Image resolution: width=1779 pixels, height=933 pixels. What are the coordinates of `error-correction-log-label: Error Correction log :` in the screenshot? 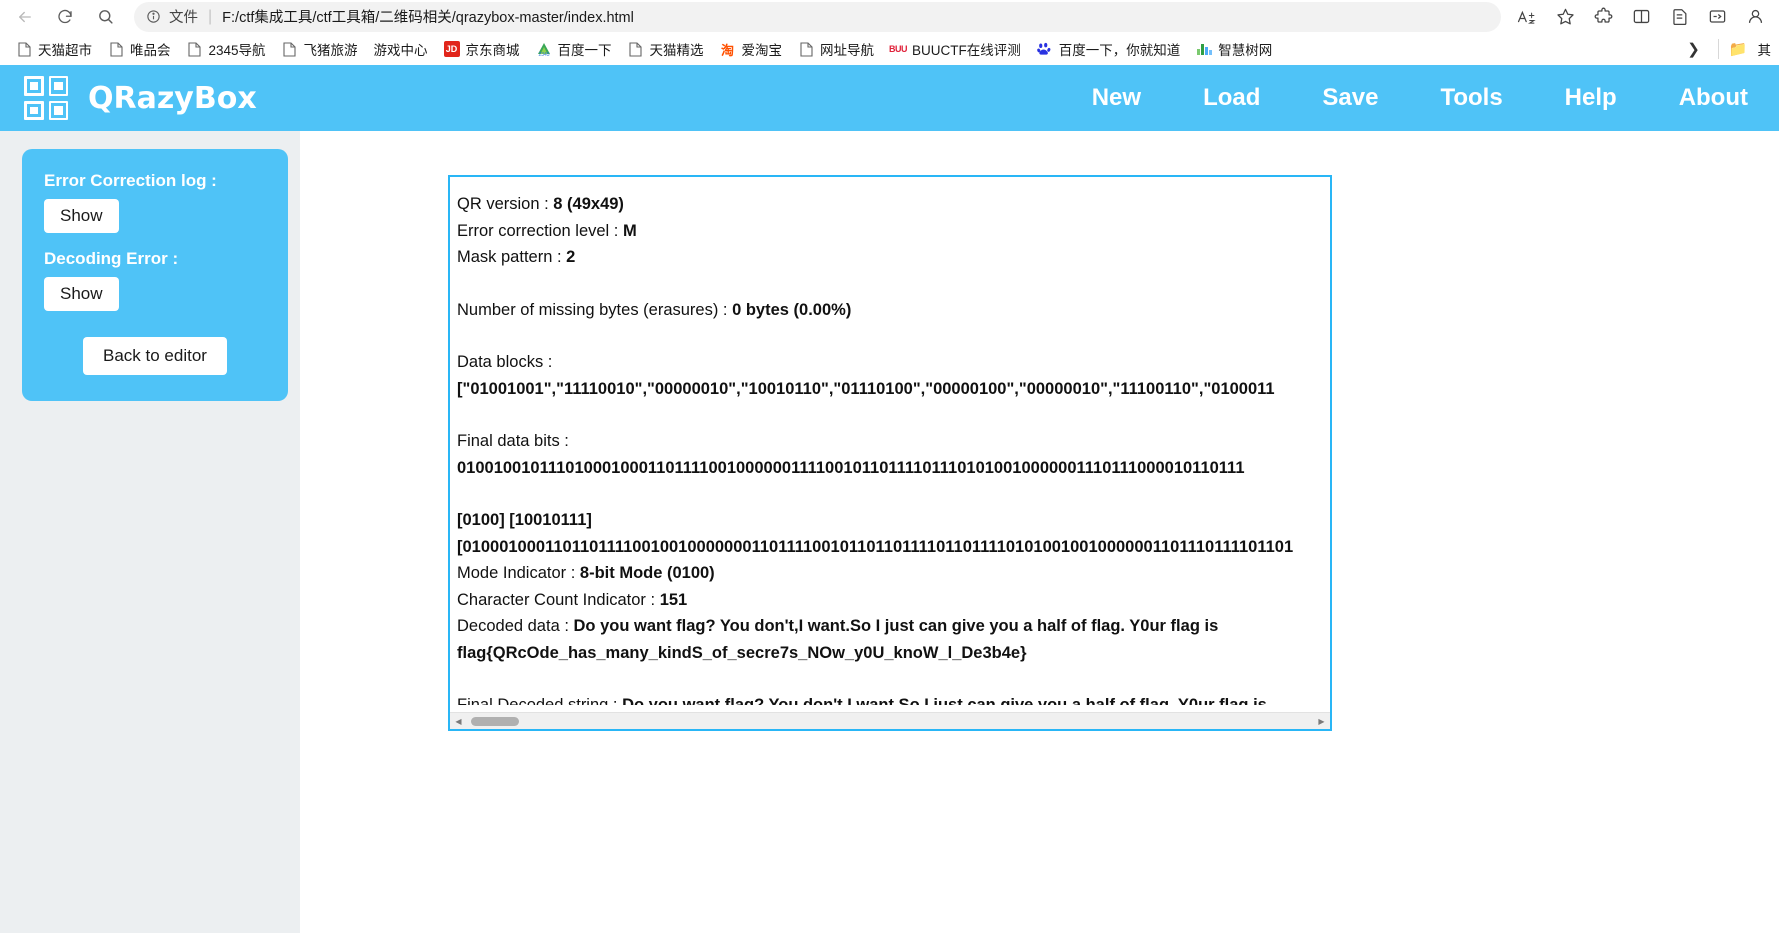 It's located at (130, 180).